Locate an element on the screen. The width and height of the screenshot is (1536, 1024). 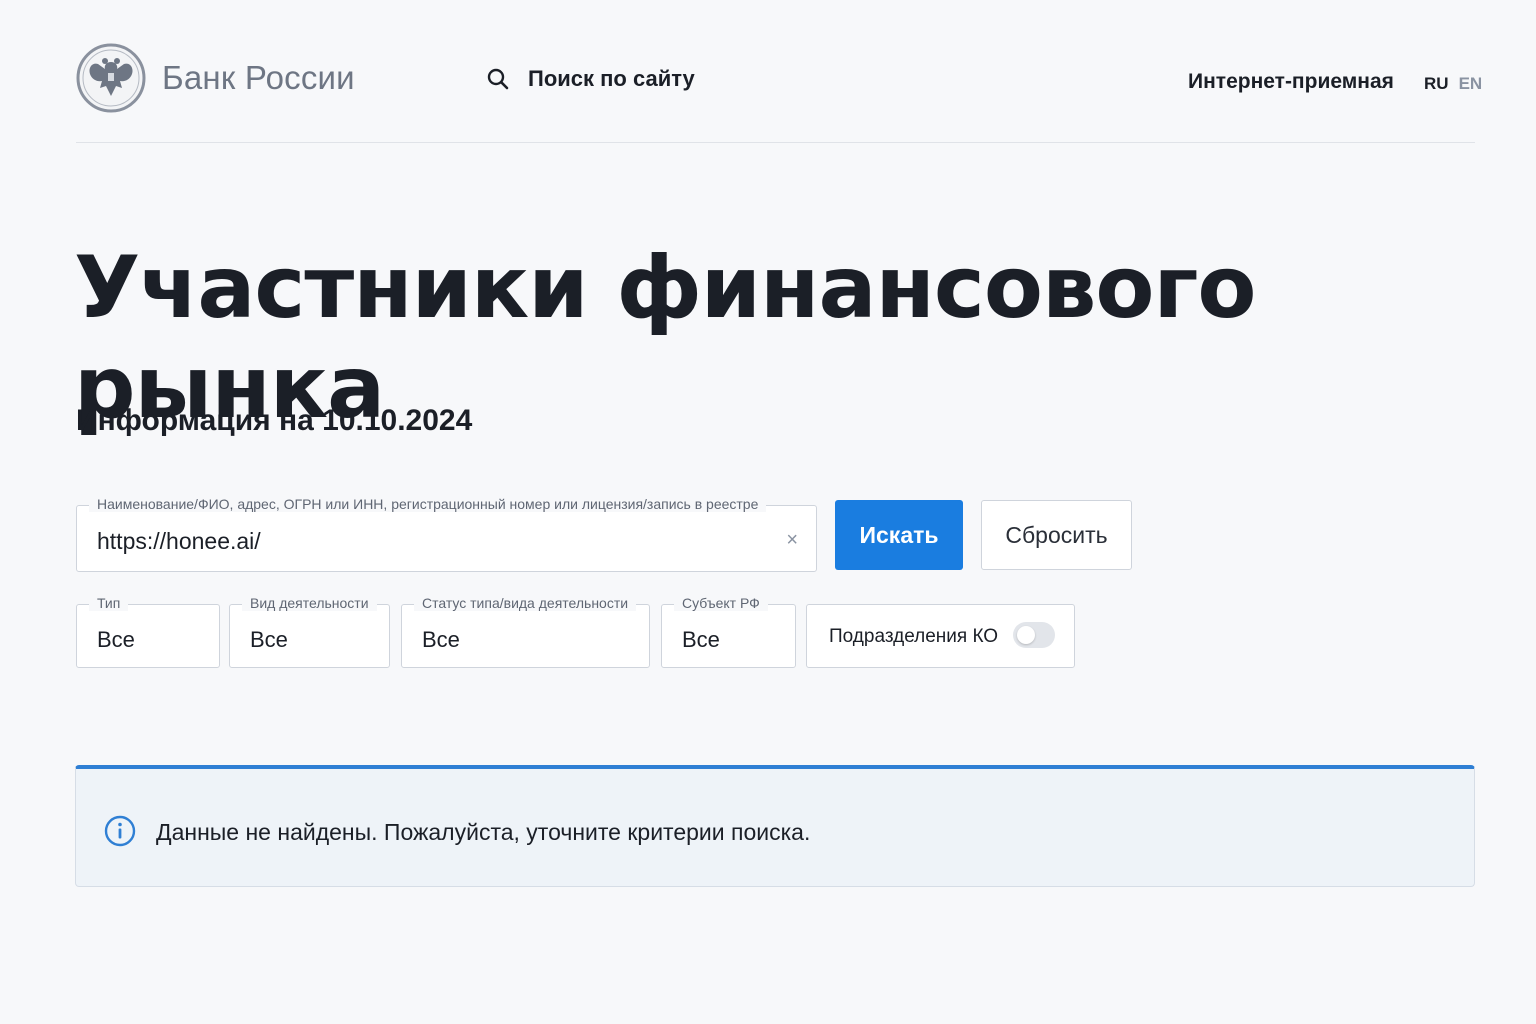
header-divider is located at coordinates (775, 142).